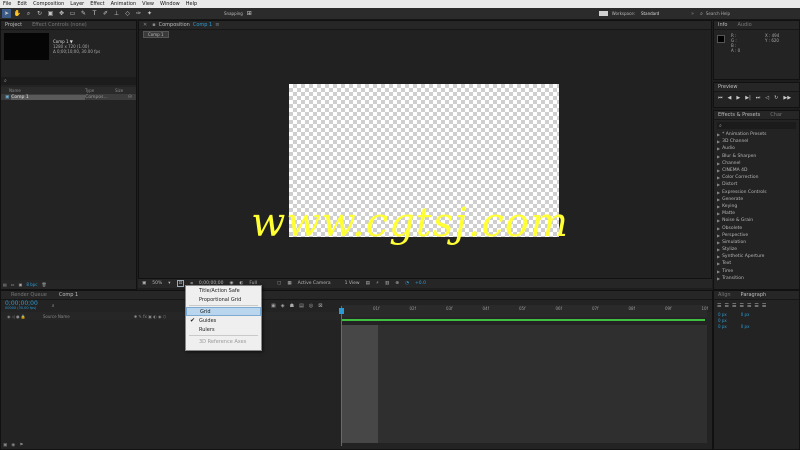 The width and height of the screenshot is (800, 450). What do you see at coordinates (756, 249) in the screenshot?
I see `list-item: ▶ Stylize` at bounding box center [756, 249].